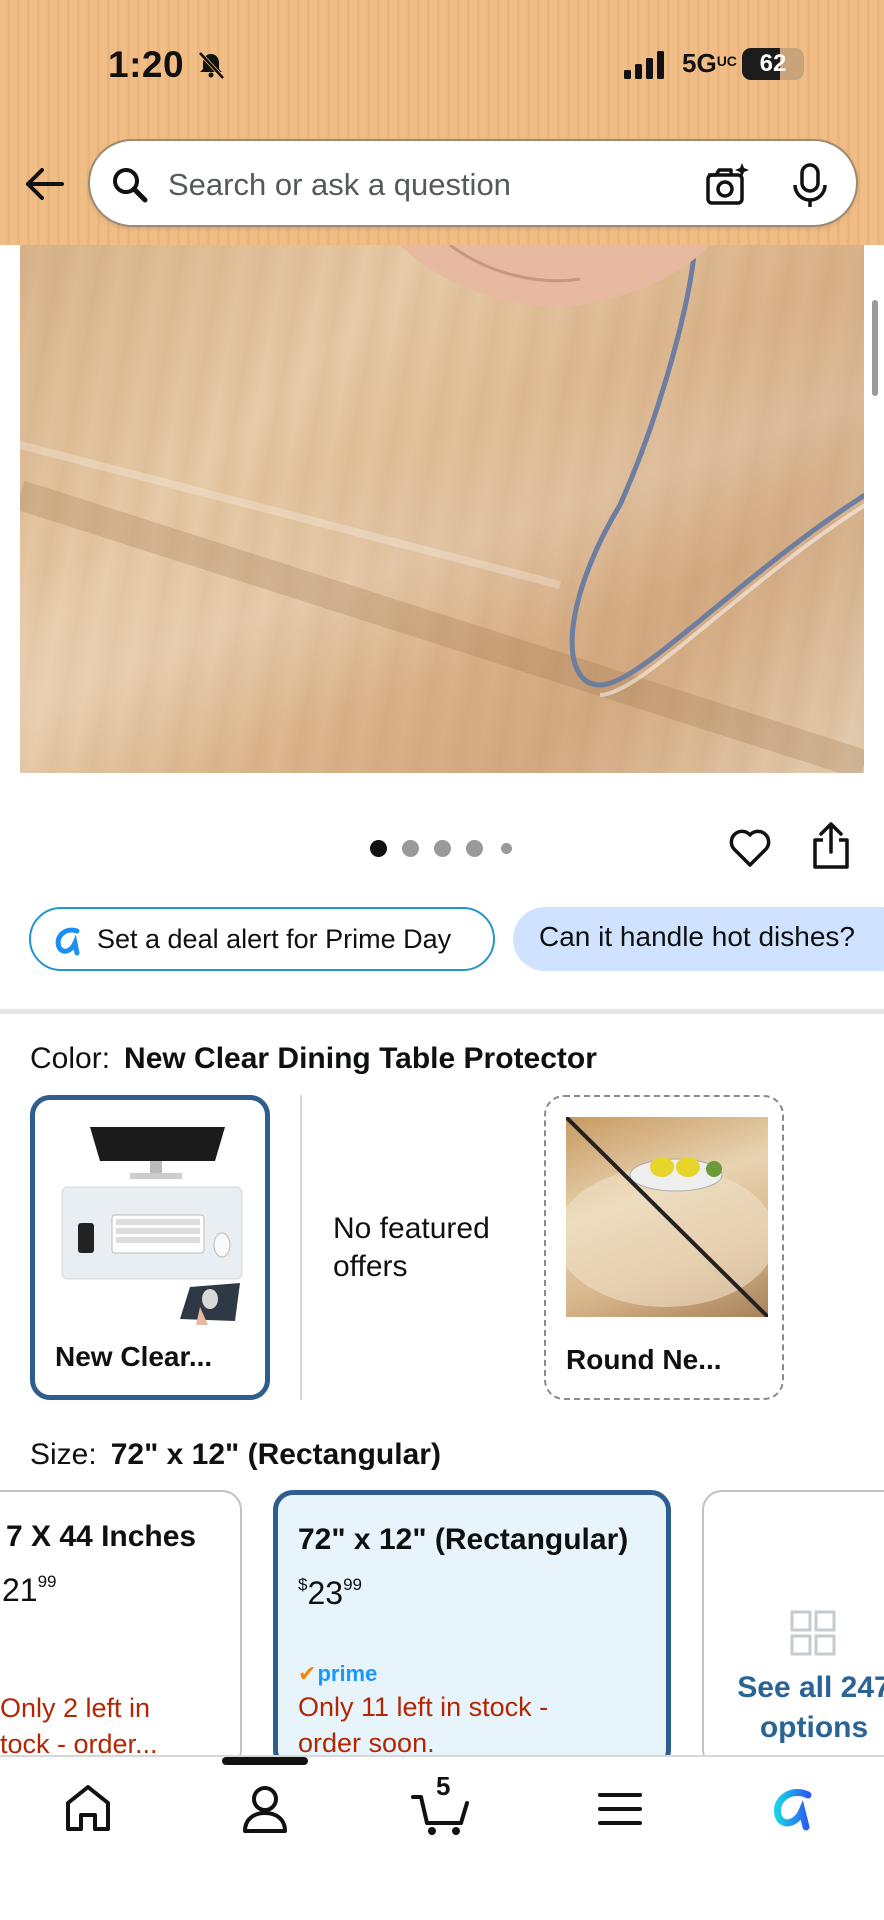  Describe the element at coordinates (794, 1708) in the screenshot. I see `see-all-options-link: See all 247 options` at that location.